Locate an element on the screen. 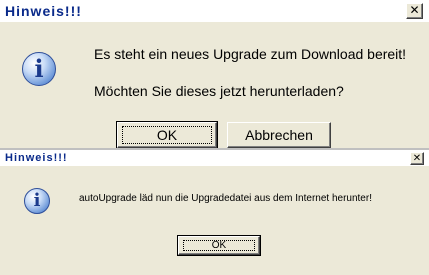  question-text: Möchten Sie dieses jetzt herunterladen? is located at coordinates (219, 91).